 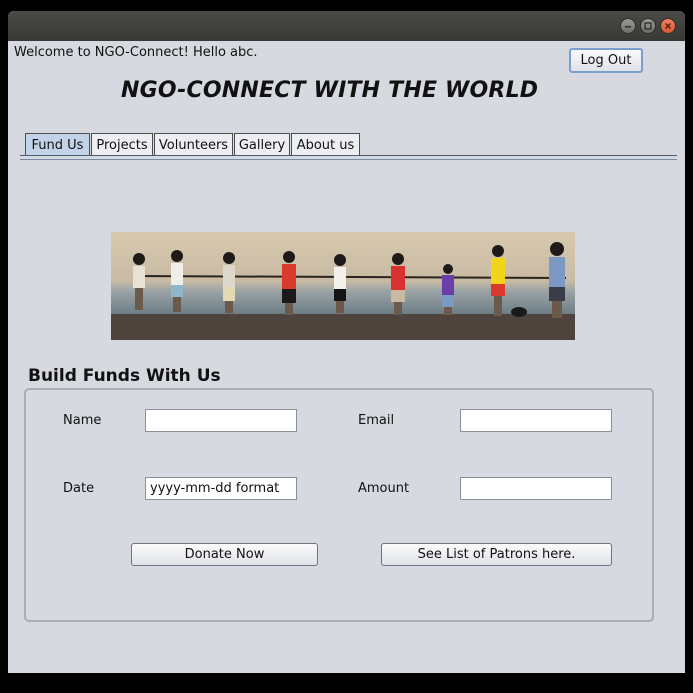 What do you see at coordinates (262, 144) in the screenshot?
I see `tab-gallery: Gallery` at bounding box center [262, 144].